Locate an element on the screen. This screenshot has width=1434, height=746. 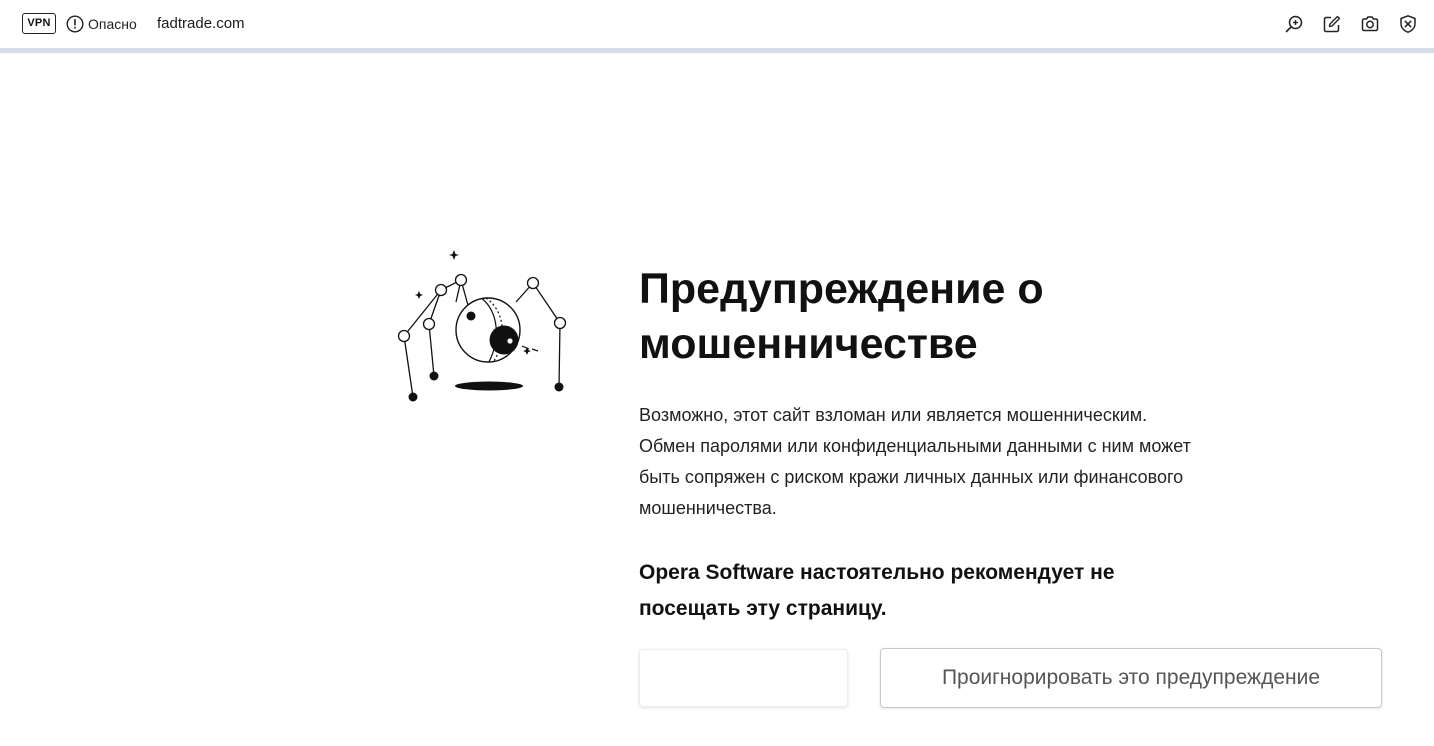
camera-icon is located at coordinates (1370, 24).